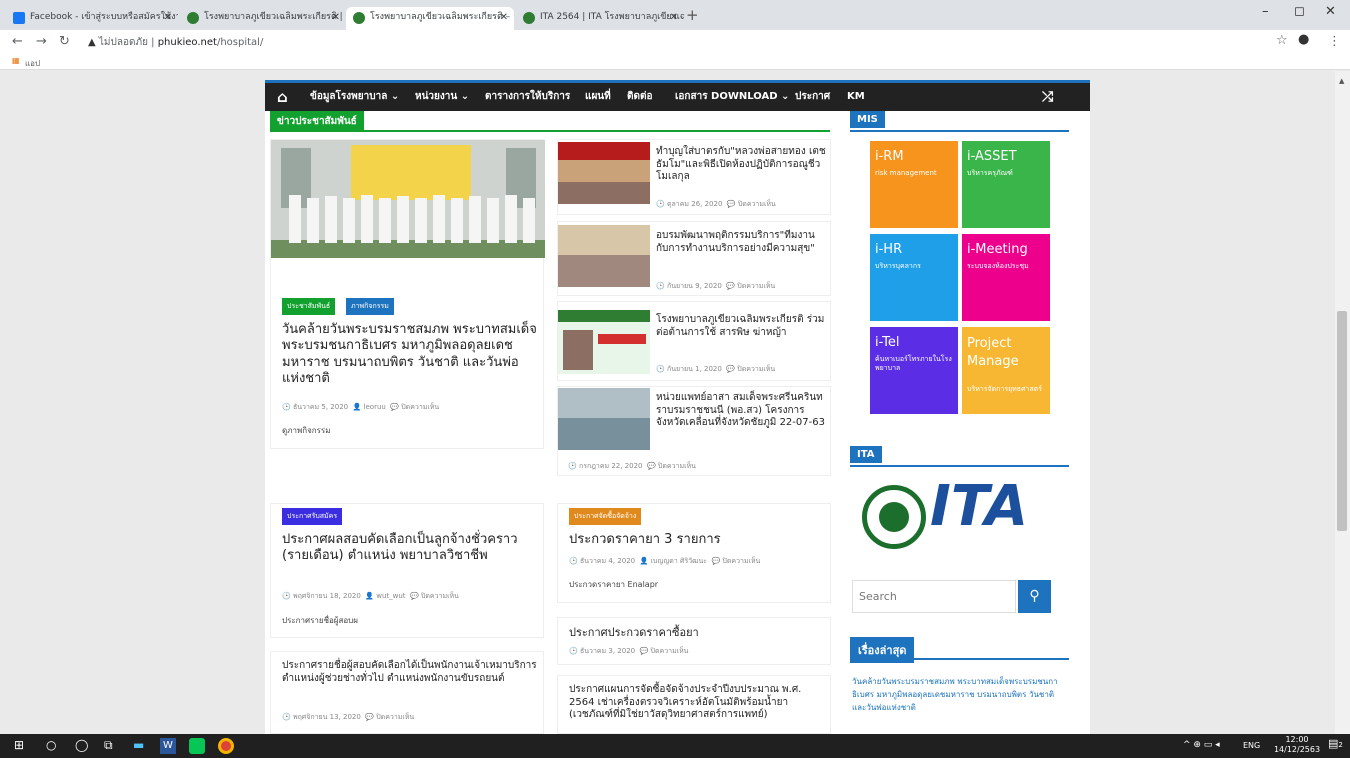  Describe the element at coordinates (878, 596) in the screenshot. I see `search-placeholder: Search` at that location.